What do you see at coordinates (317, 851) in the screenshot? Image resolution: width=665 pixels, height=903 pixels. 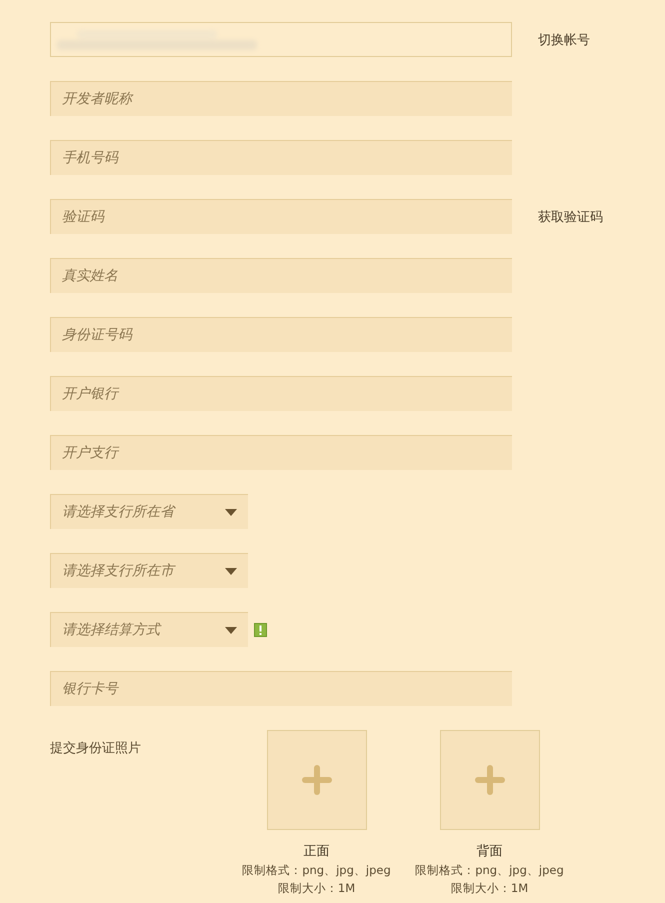 I see `photo-side: 正面` at bounding box center [317, 851].